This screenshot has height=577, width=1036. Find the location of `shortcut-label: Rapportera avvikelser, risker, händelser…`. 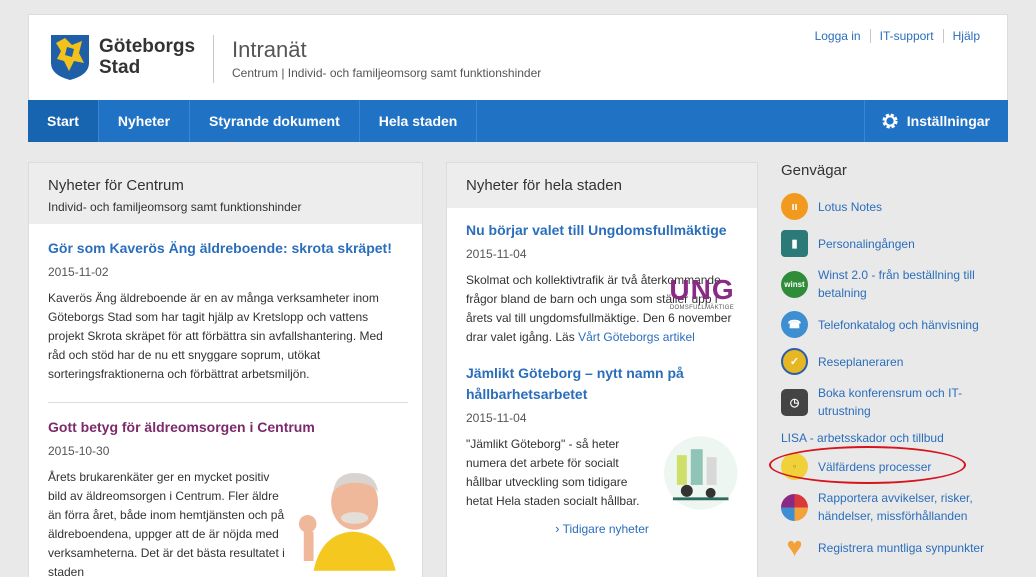

shortcut-label: Rapportera avvikelser, risker, händelser… is located at coordinates (895, 507).